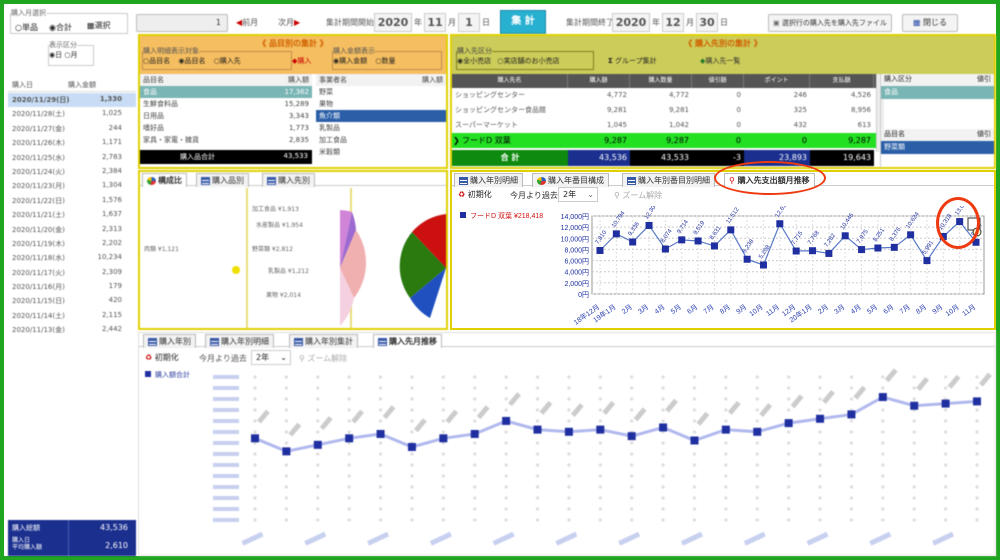 Image resolution: width=1000 pixels, height=560 pixels. Describe the element at coordinates (323, 358) in the screenshot. I see `bottom-zoom-button: ⚲ ズーム解除` at that location.